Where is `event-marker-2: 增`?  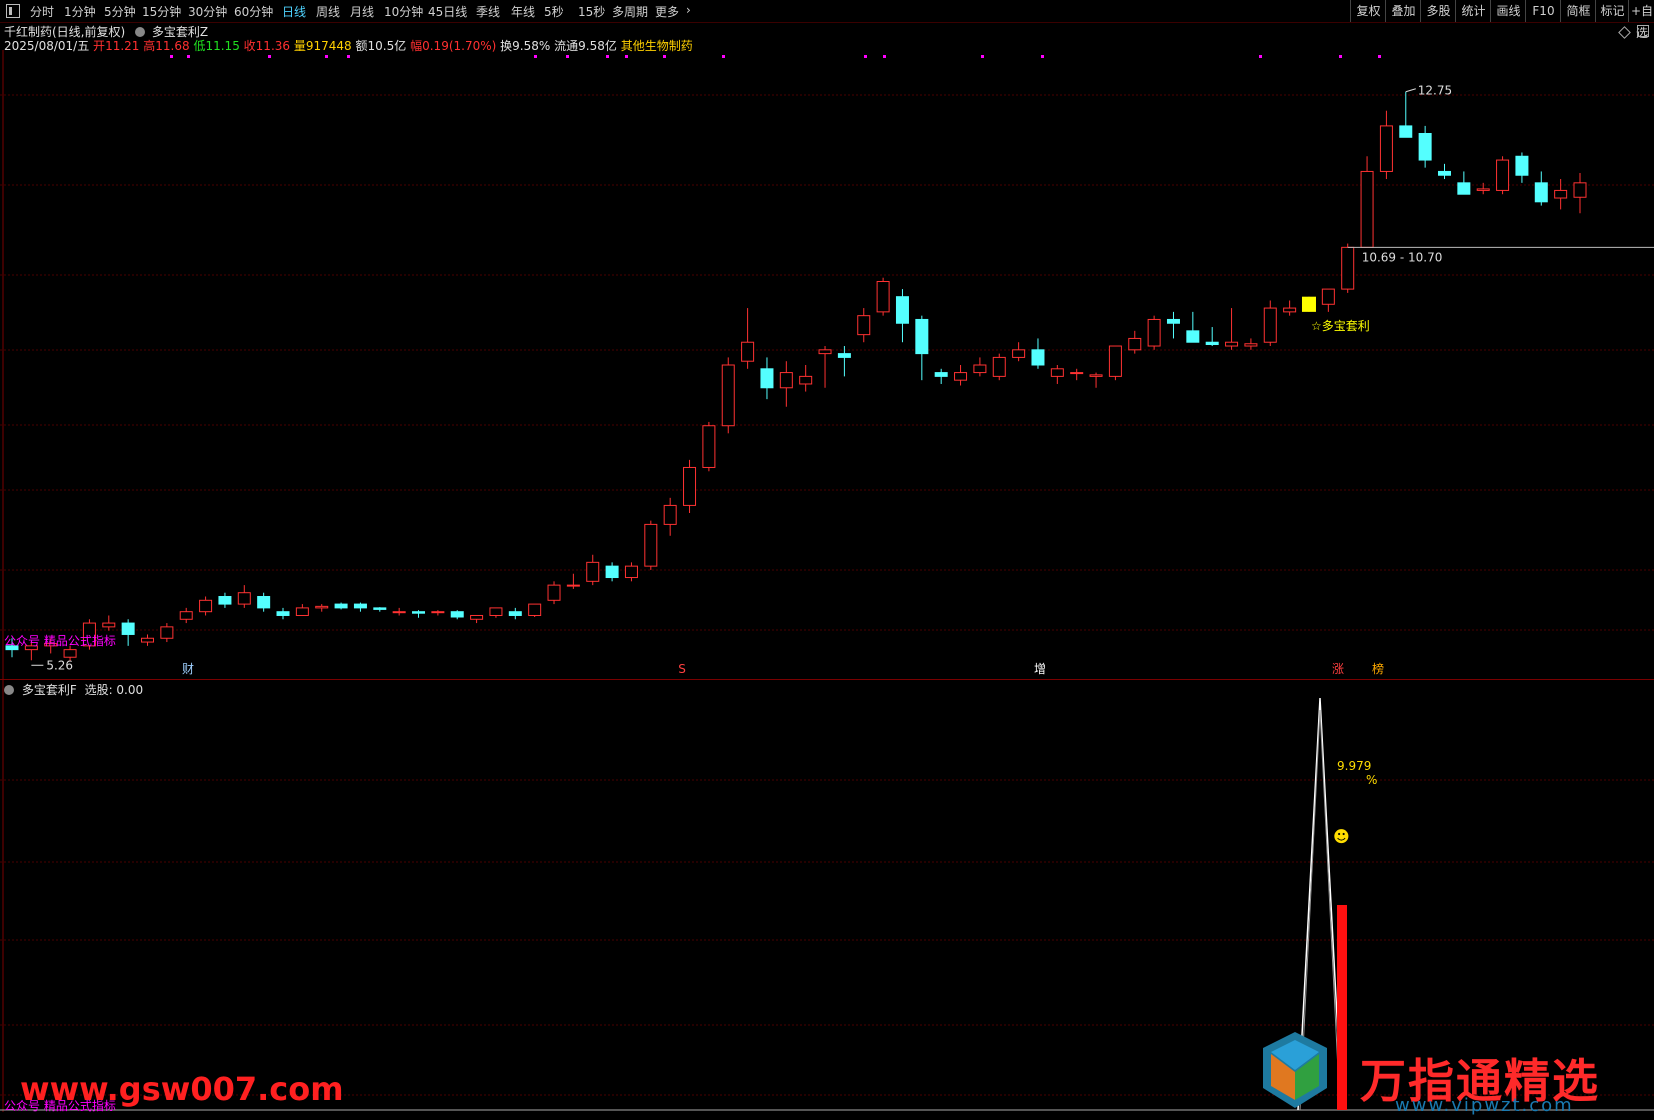
event-marker-2: 增 is located at coordinates (1040, 669).